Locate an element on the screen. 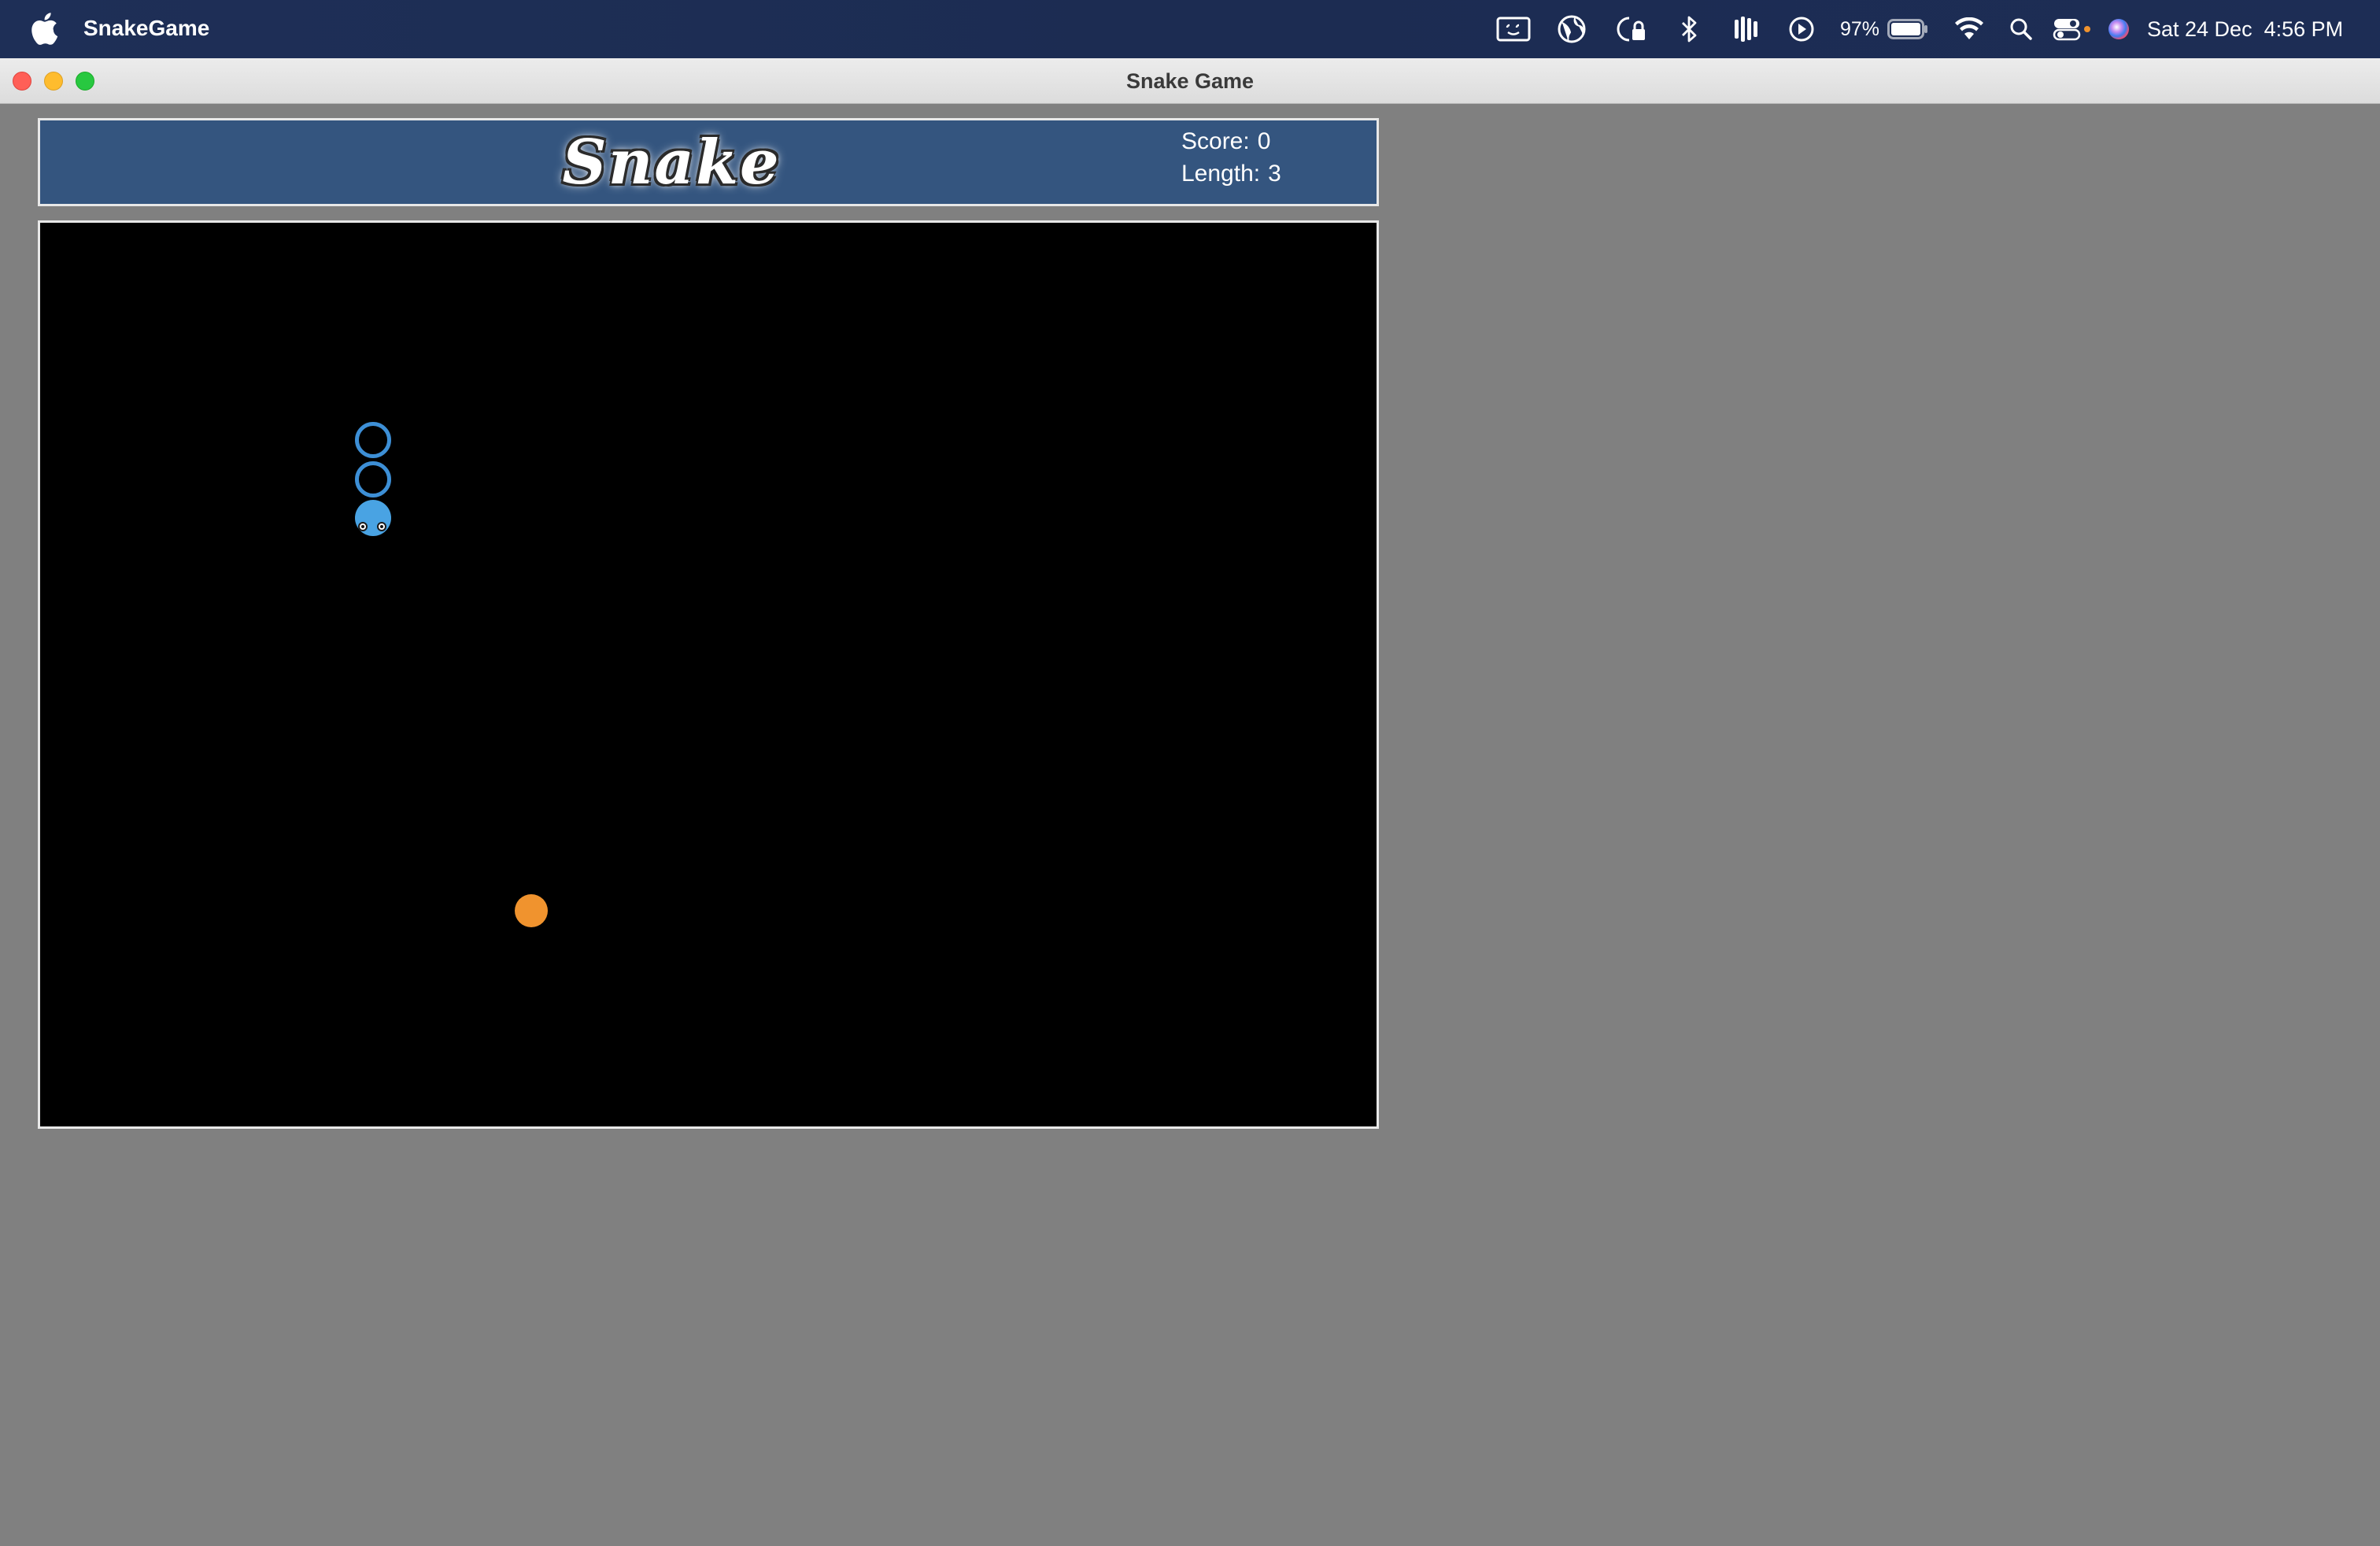 Image resolution: width=2380 pixels, height=1546 pixels. window-title: Snake Game is located at coordinates (1190, 81).